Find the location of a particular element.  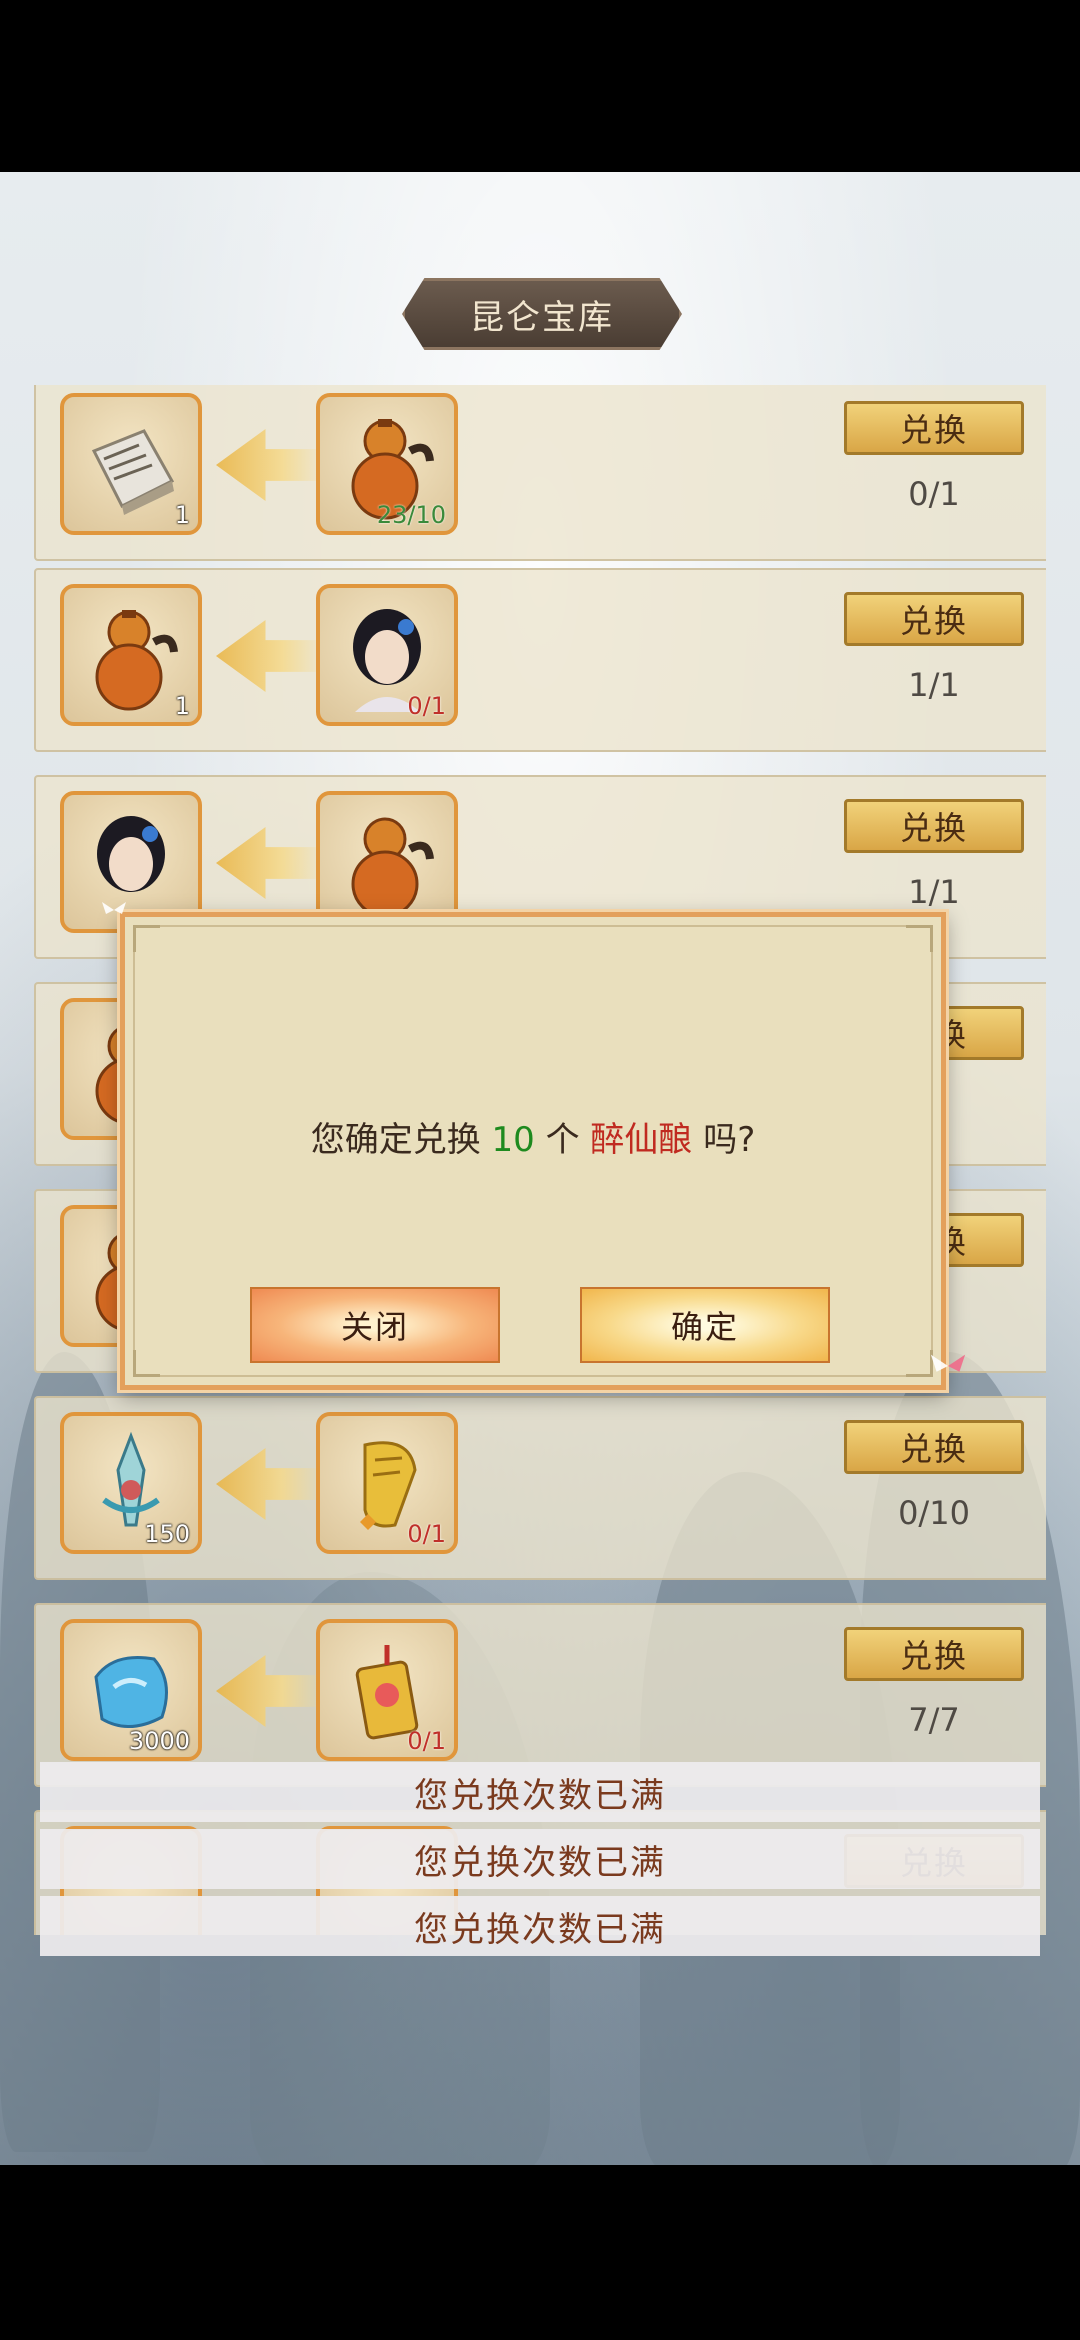

message-suffix: 吗? is located at coordinates (724, 1140).